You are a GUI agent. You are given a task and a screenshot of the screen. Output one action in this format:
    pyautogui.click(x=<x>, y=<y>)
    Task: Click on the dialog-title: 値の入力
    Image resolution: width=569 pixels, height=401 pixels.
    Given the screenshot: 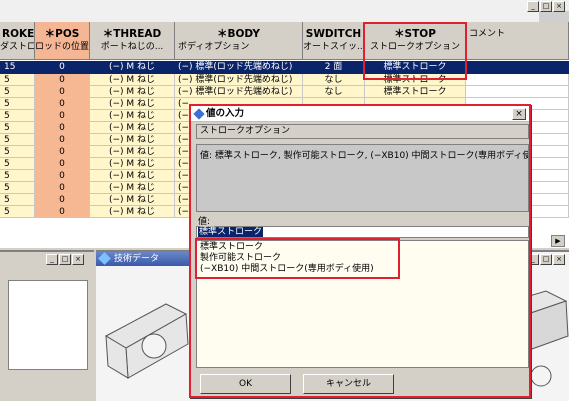 What is the action you would take?
    pyautogui.click(x=225, y=113)
    